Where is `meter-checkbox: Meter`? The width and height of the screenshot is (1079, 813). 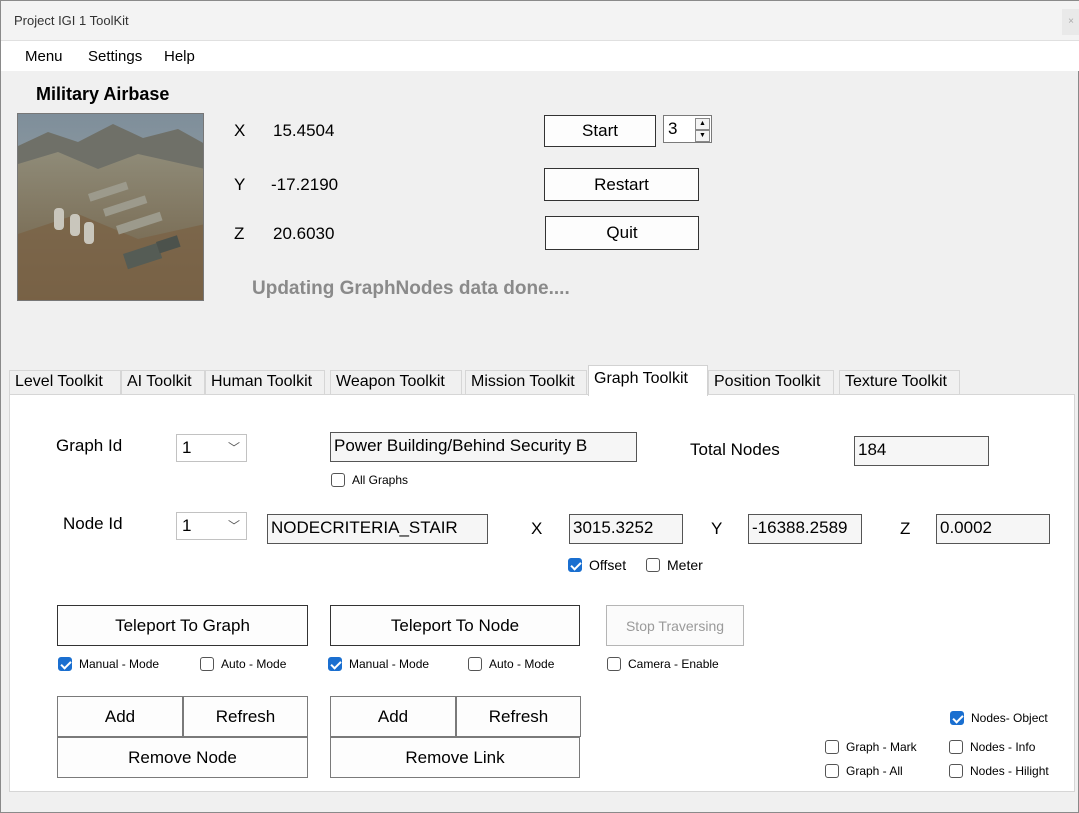
meter-checkbox: Meter is located at coordinates (674, 565).